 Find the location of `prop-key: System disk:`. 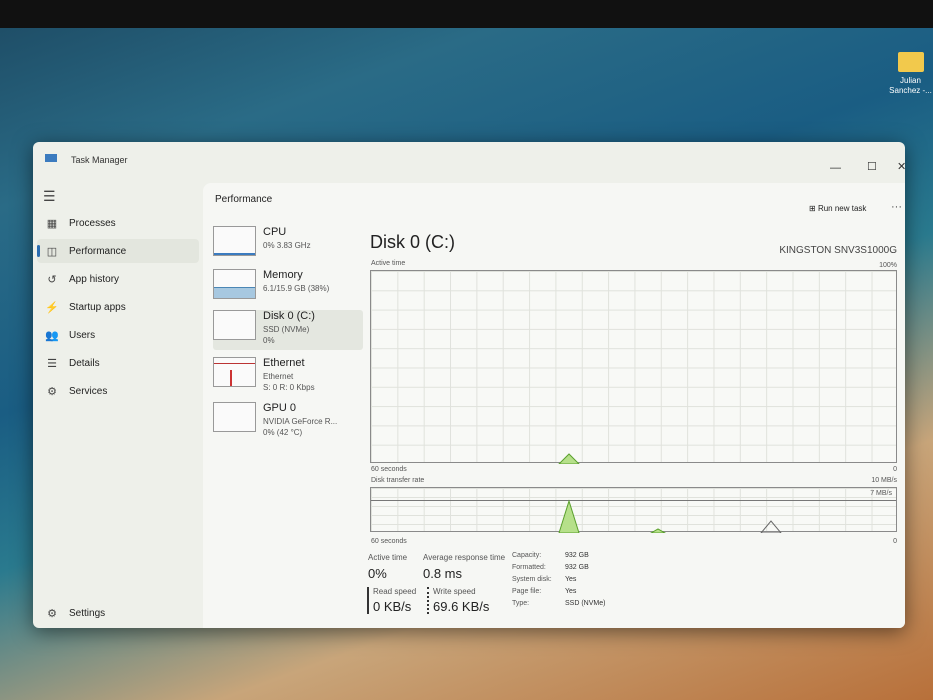

prop-key: System disk: is located at coordinates (532, 579).